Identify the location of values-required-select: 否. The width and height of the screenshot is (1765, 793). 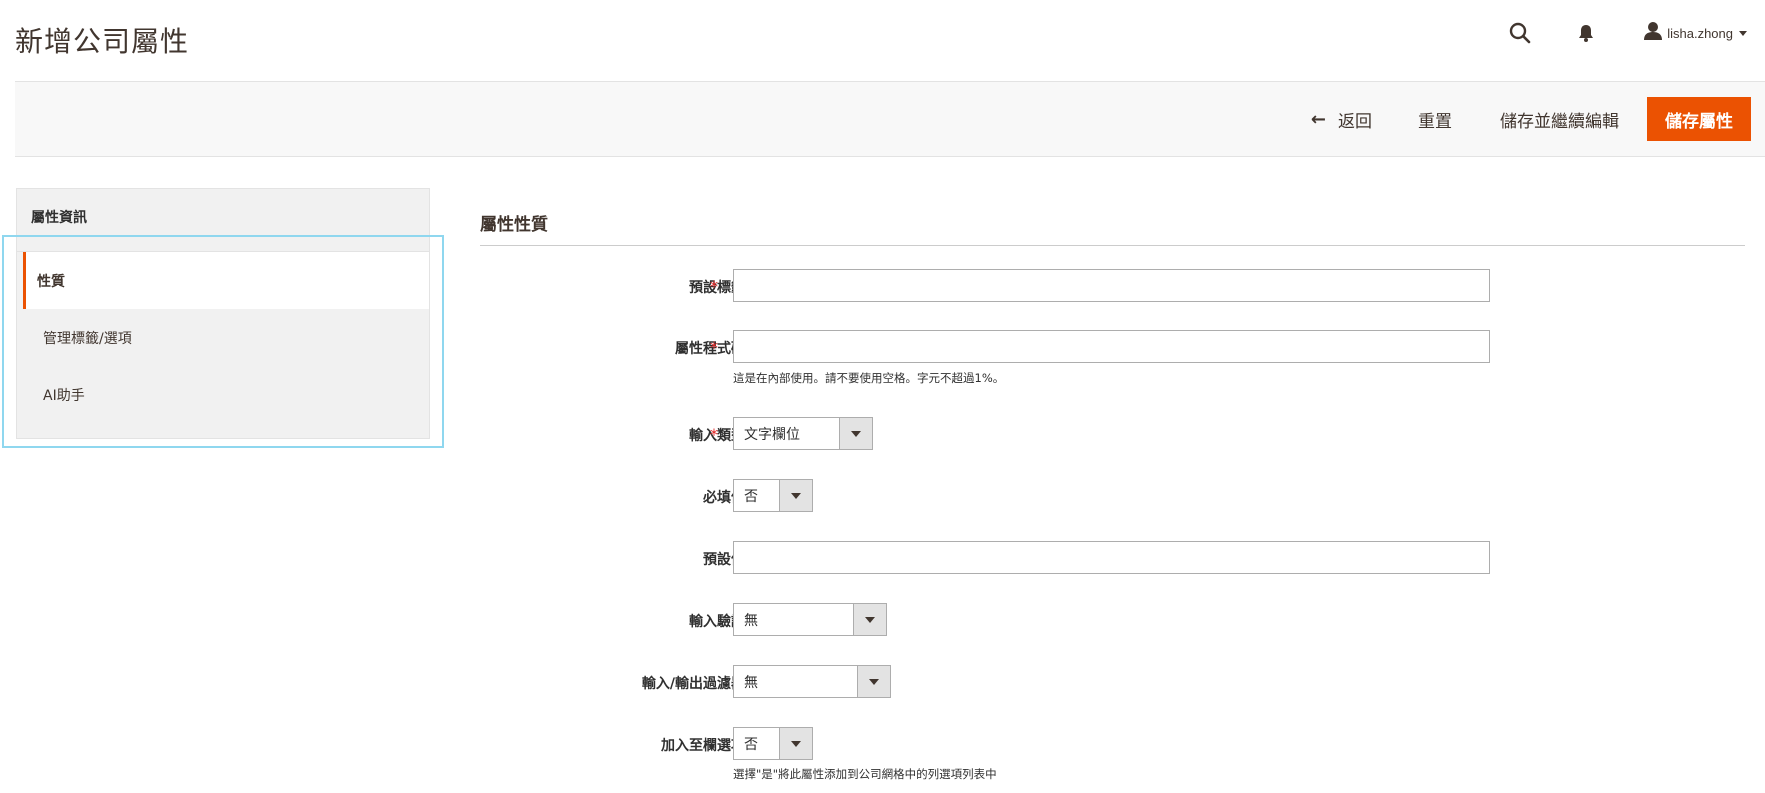
(773, 495).